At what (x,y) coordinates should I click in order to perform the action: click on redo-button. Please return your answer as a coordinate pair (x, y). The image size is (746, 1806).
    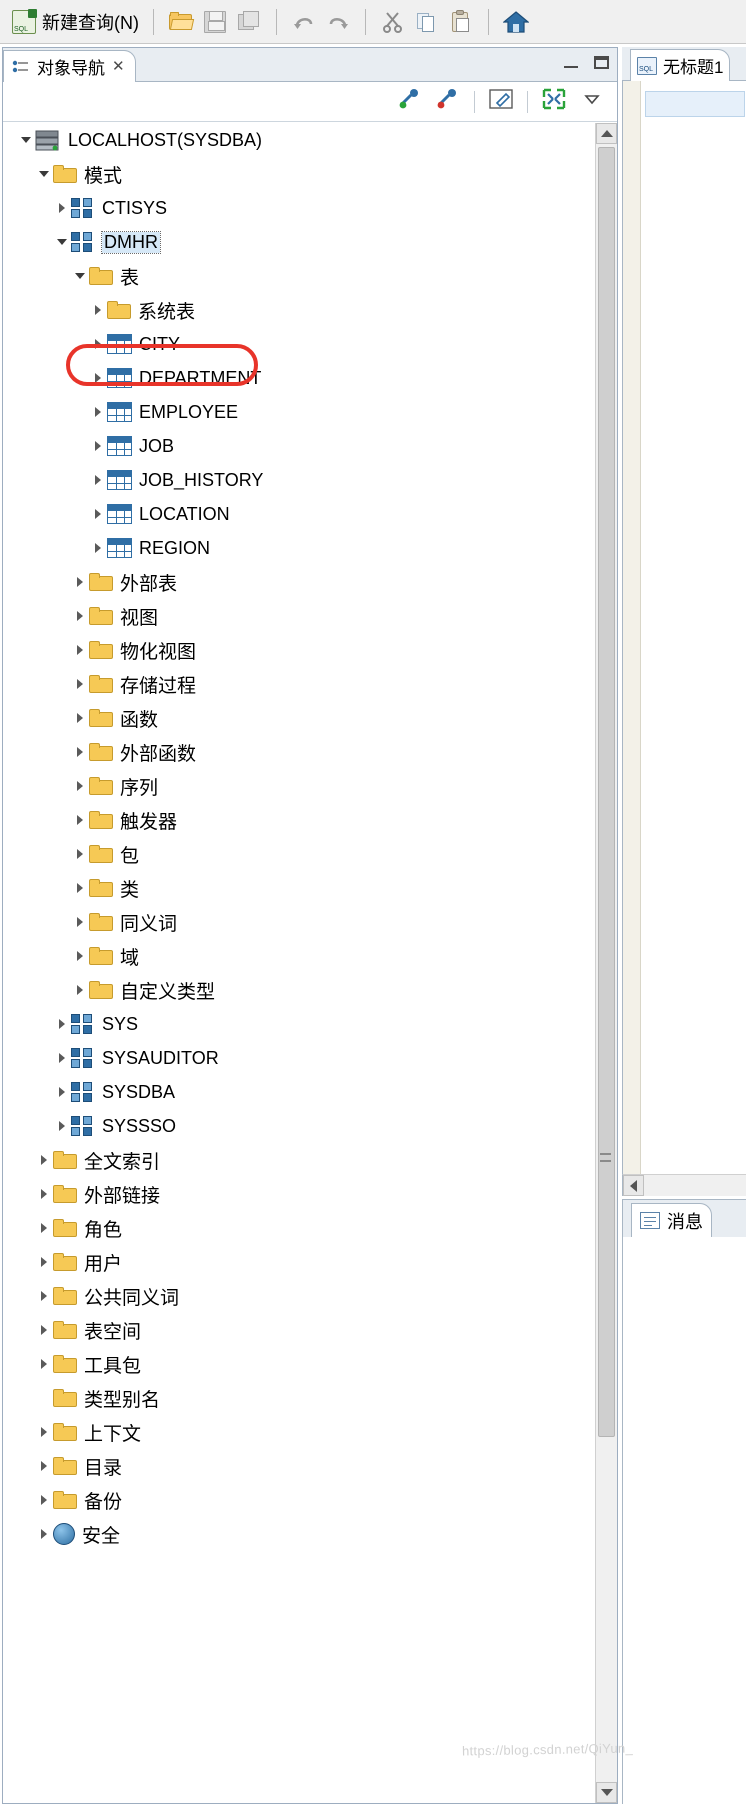
    Looking at the image, I should click on (338, 22).